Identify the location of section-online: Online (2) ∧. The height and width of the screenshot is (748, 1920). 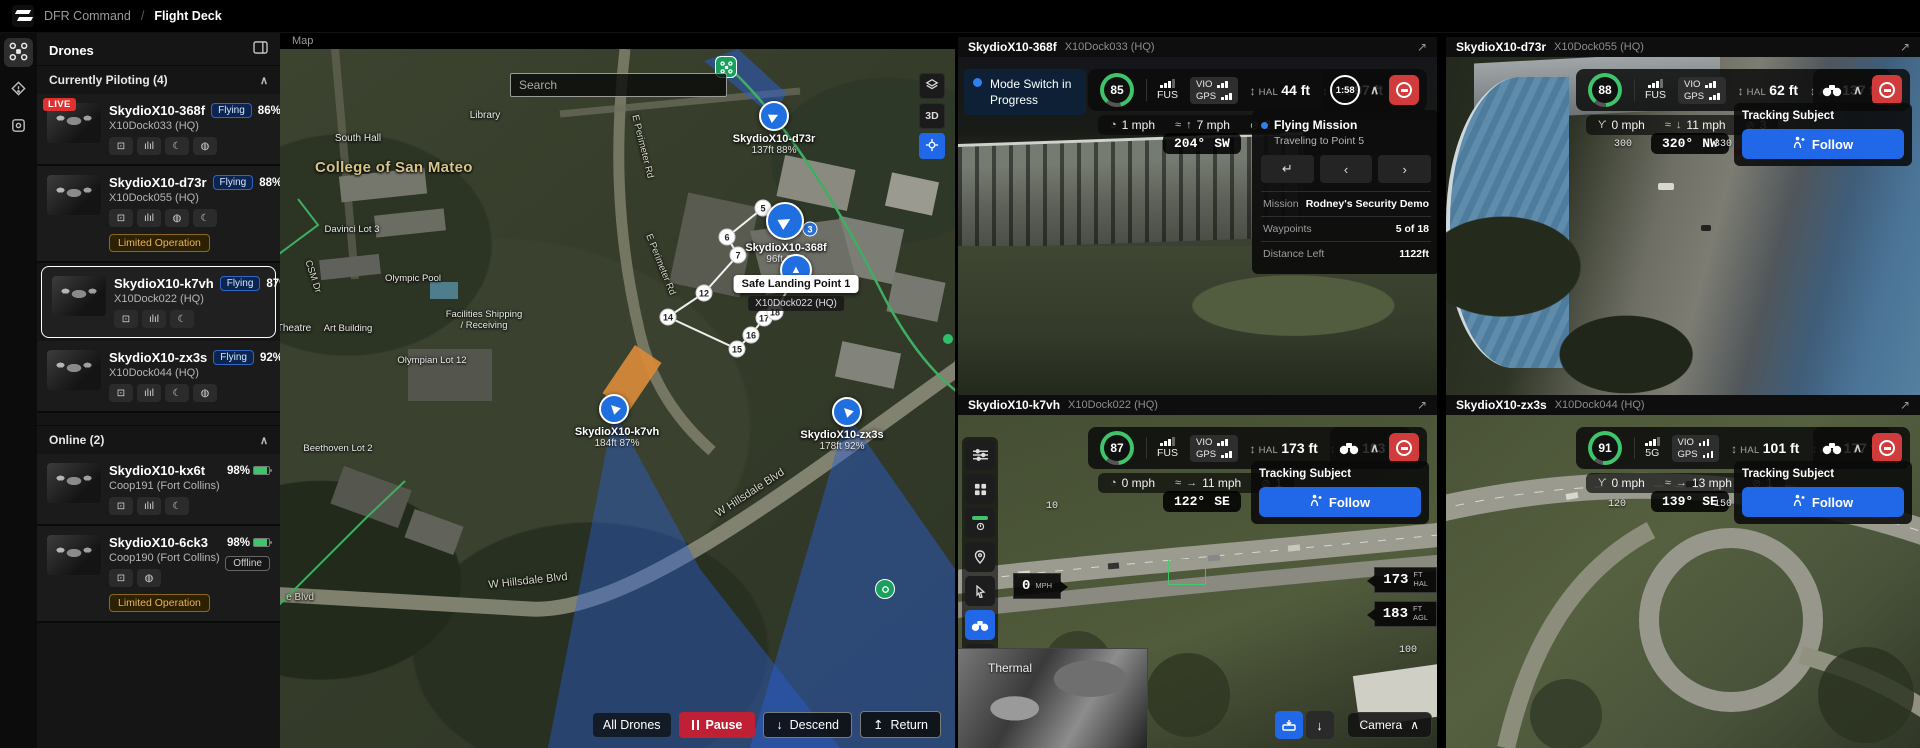
(158, 439).